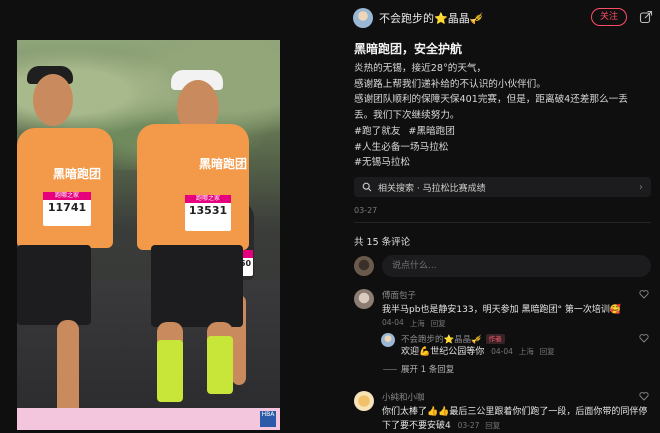  I want to click on post-body-line: 感谢路上帮我们递补给的不认识的小伙伴们。, so click(450, 84).